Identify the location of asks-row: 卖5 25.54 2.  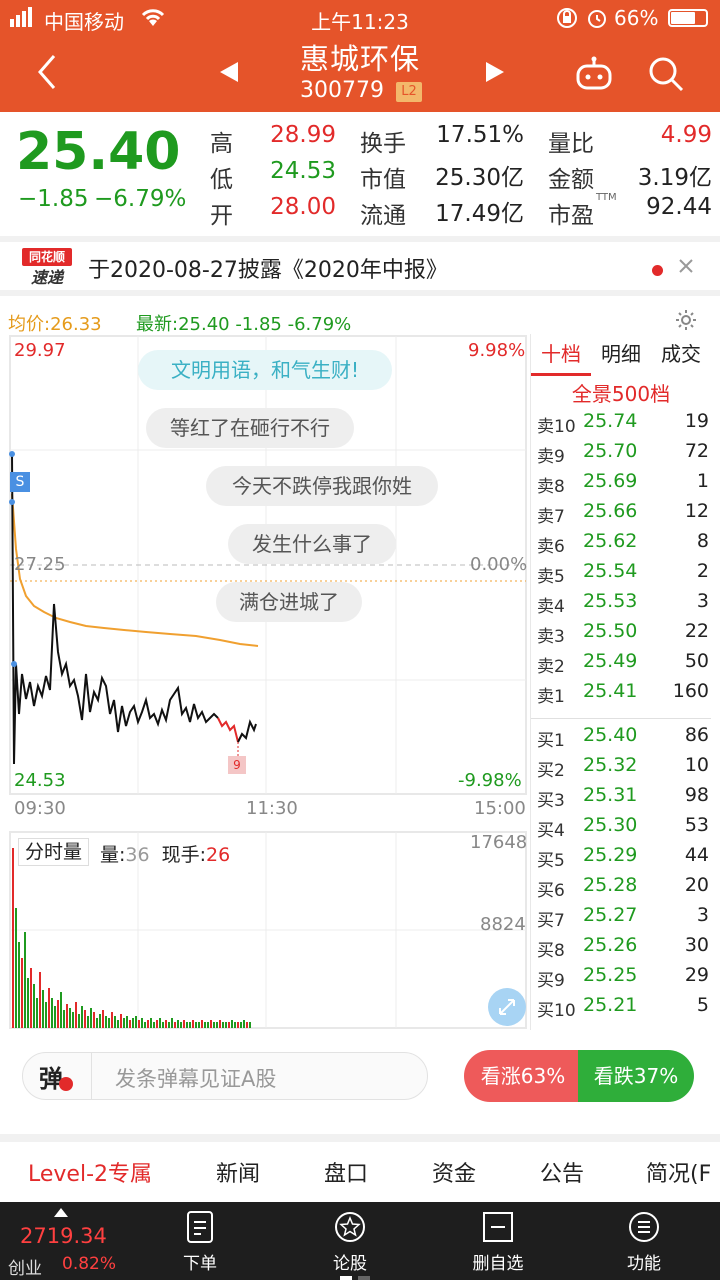
(623, 573).